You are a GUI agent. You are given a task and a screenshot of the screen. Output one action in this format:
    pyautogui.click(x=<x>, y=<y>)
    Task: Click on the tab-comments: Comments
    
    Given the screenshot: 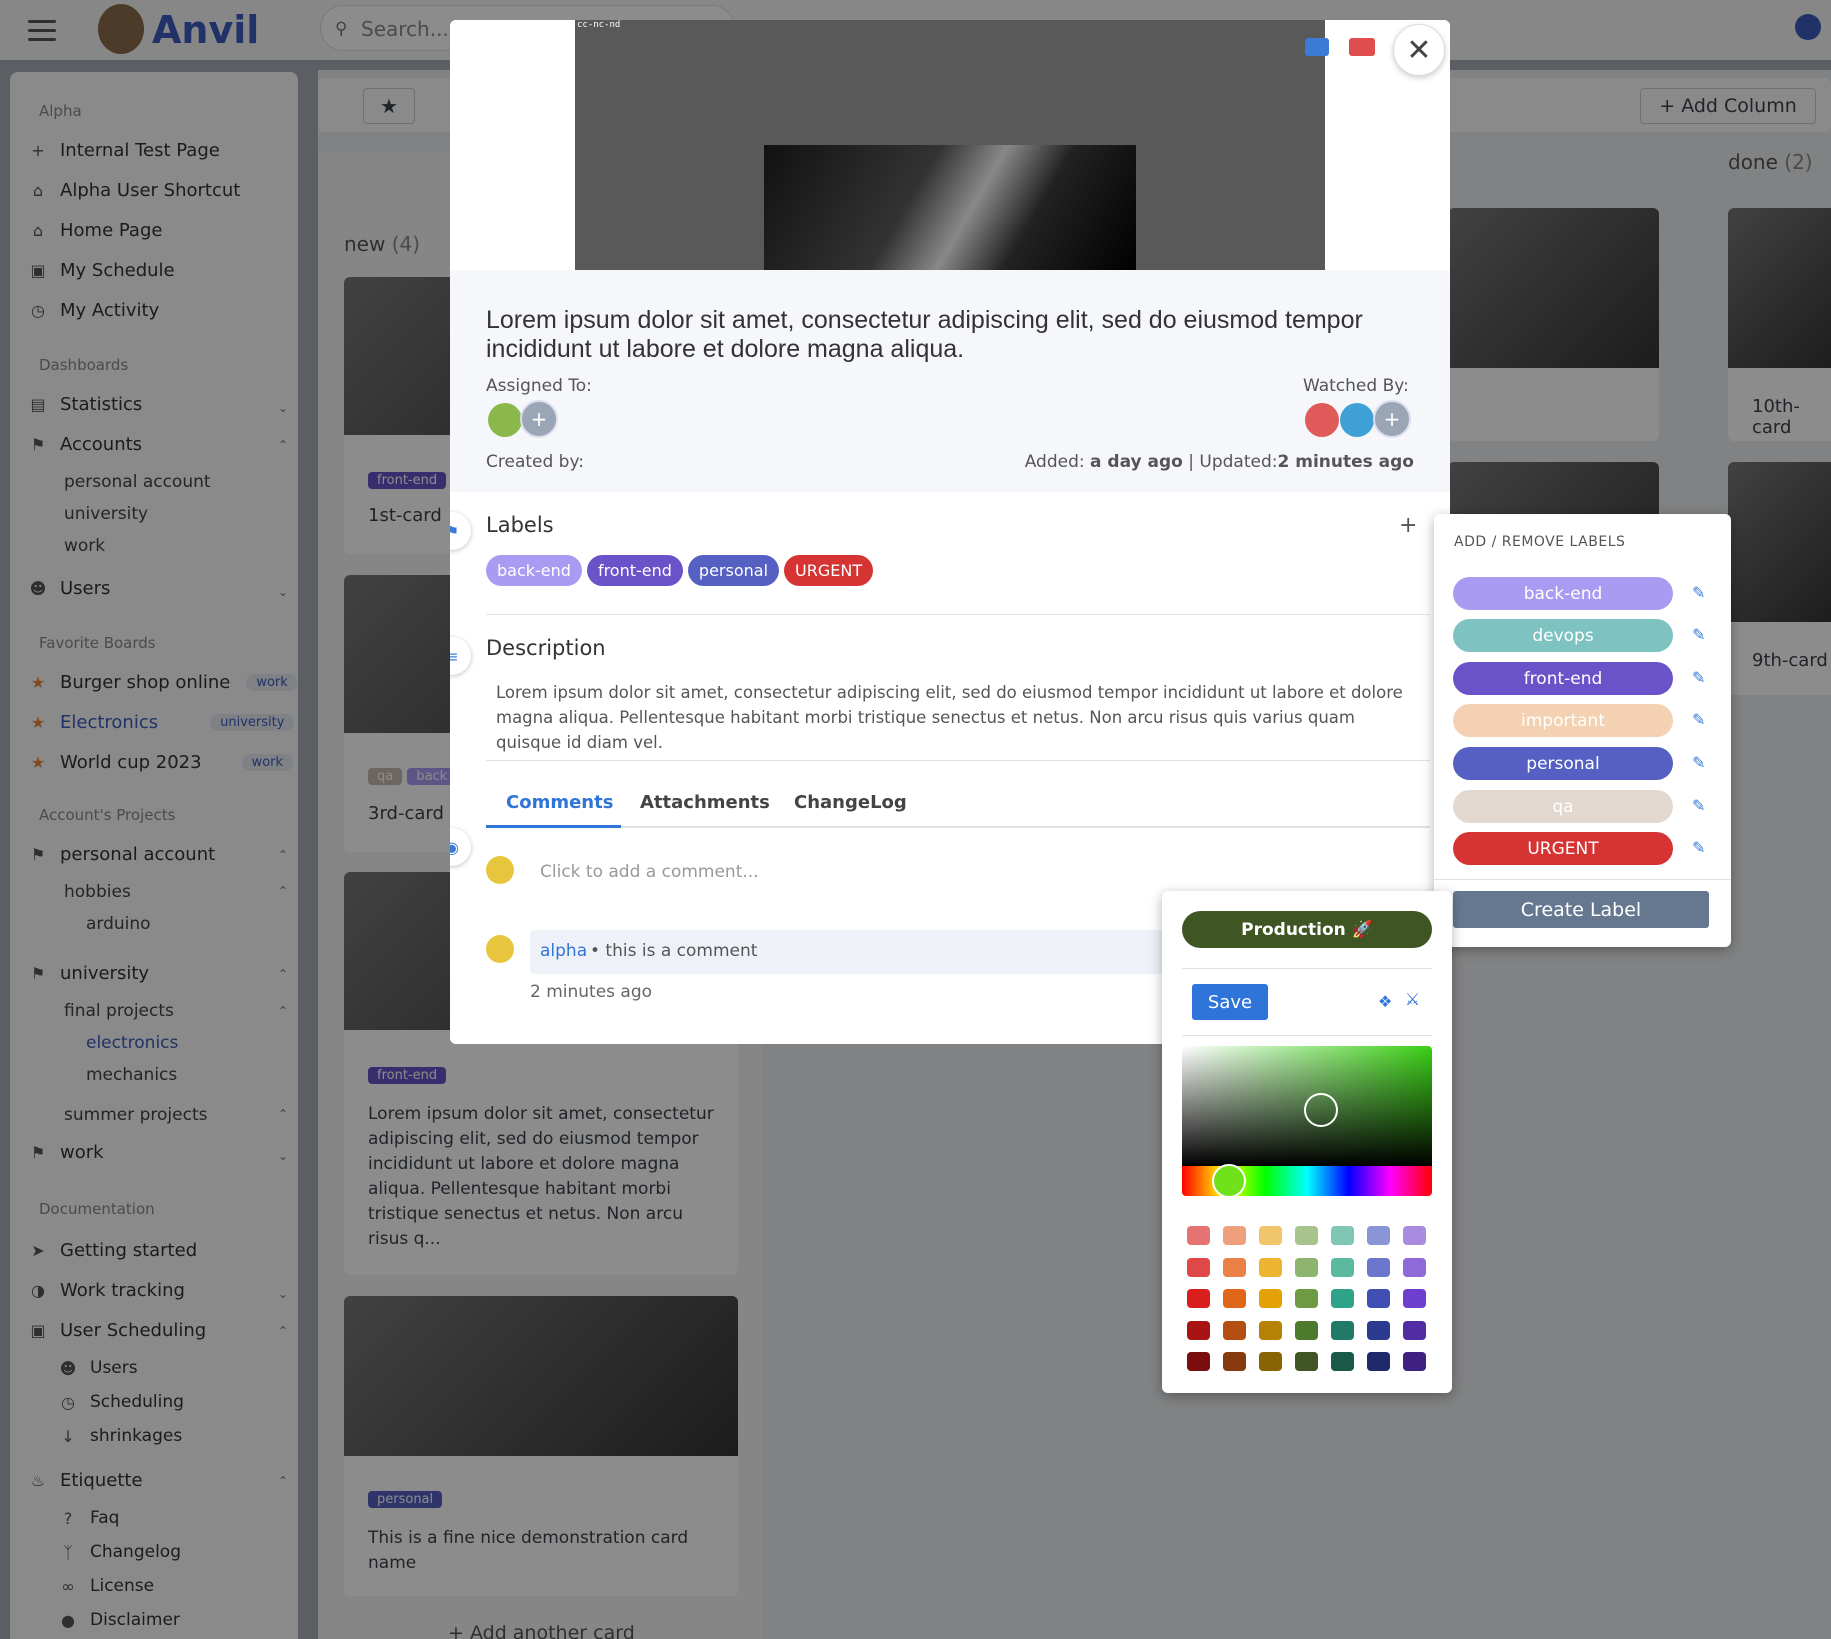 What is the action you would take?
    pyautogui.click(x=559, y=802)
    